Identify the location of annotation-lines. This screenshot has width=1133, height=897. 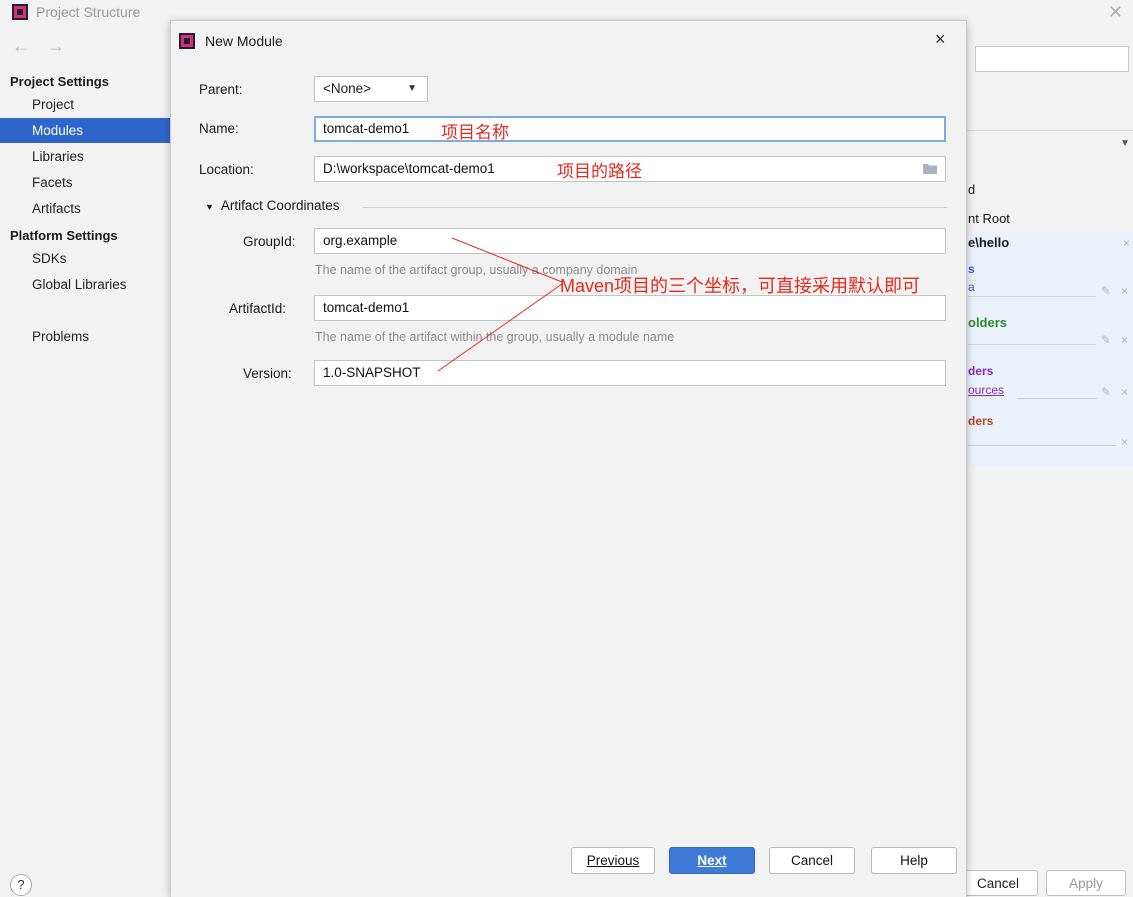
(500, 304).